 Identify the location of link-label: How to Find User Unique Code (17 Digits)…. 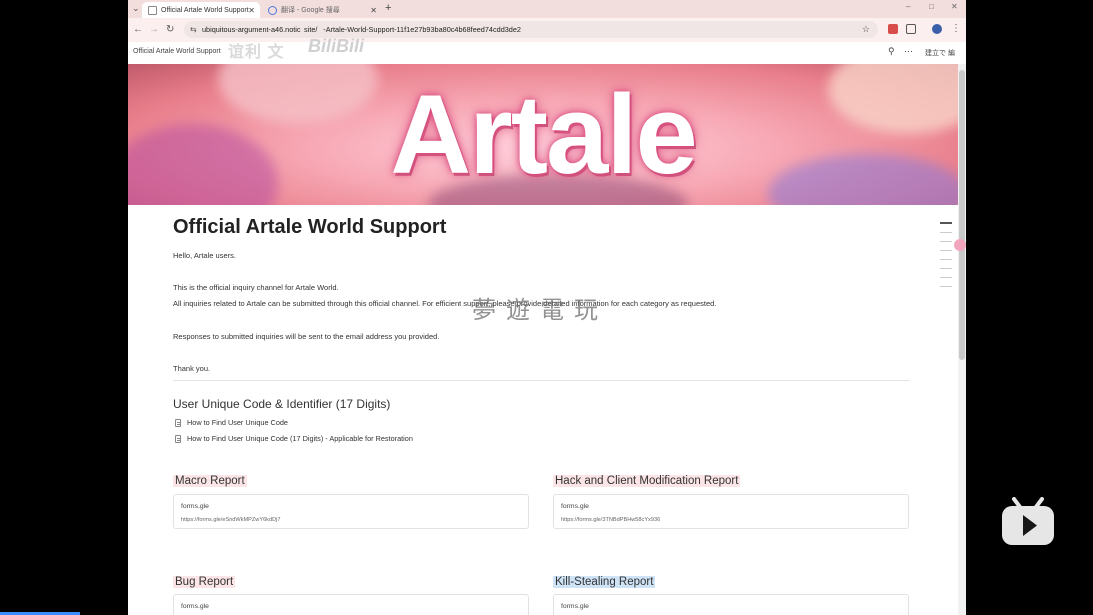
(300, 438).